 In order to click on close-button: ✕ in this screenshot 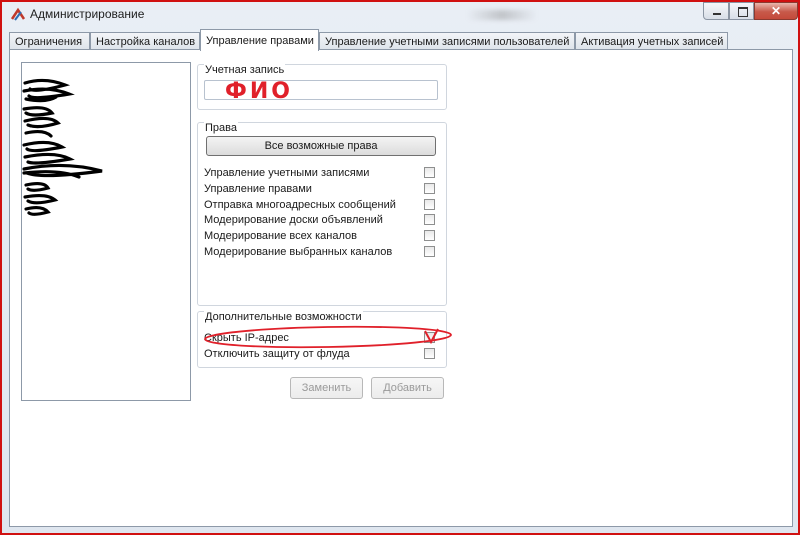, I will do `click(776, 11)`.